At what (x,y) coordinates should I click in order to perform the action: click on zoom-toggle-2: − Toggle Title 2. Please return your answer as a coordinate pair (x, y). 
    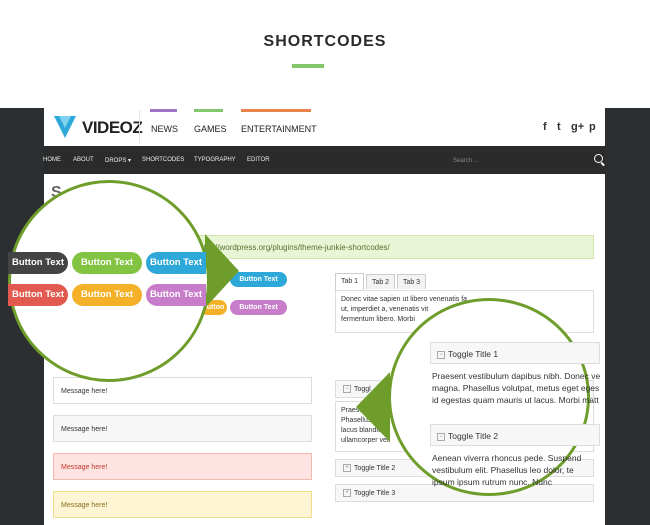
    Looking at the image, I should click on (515, 435).